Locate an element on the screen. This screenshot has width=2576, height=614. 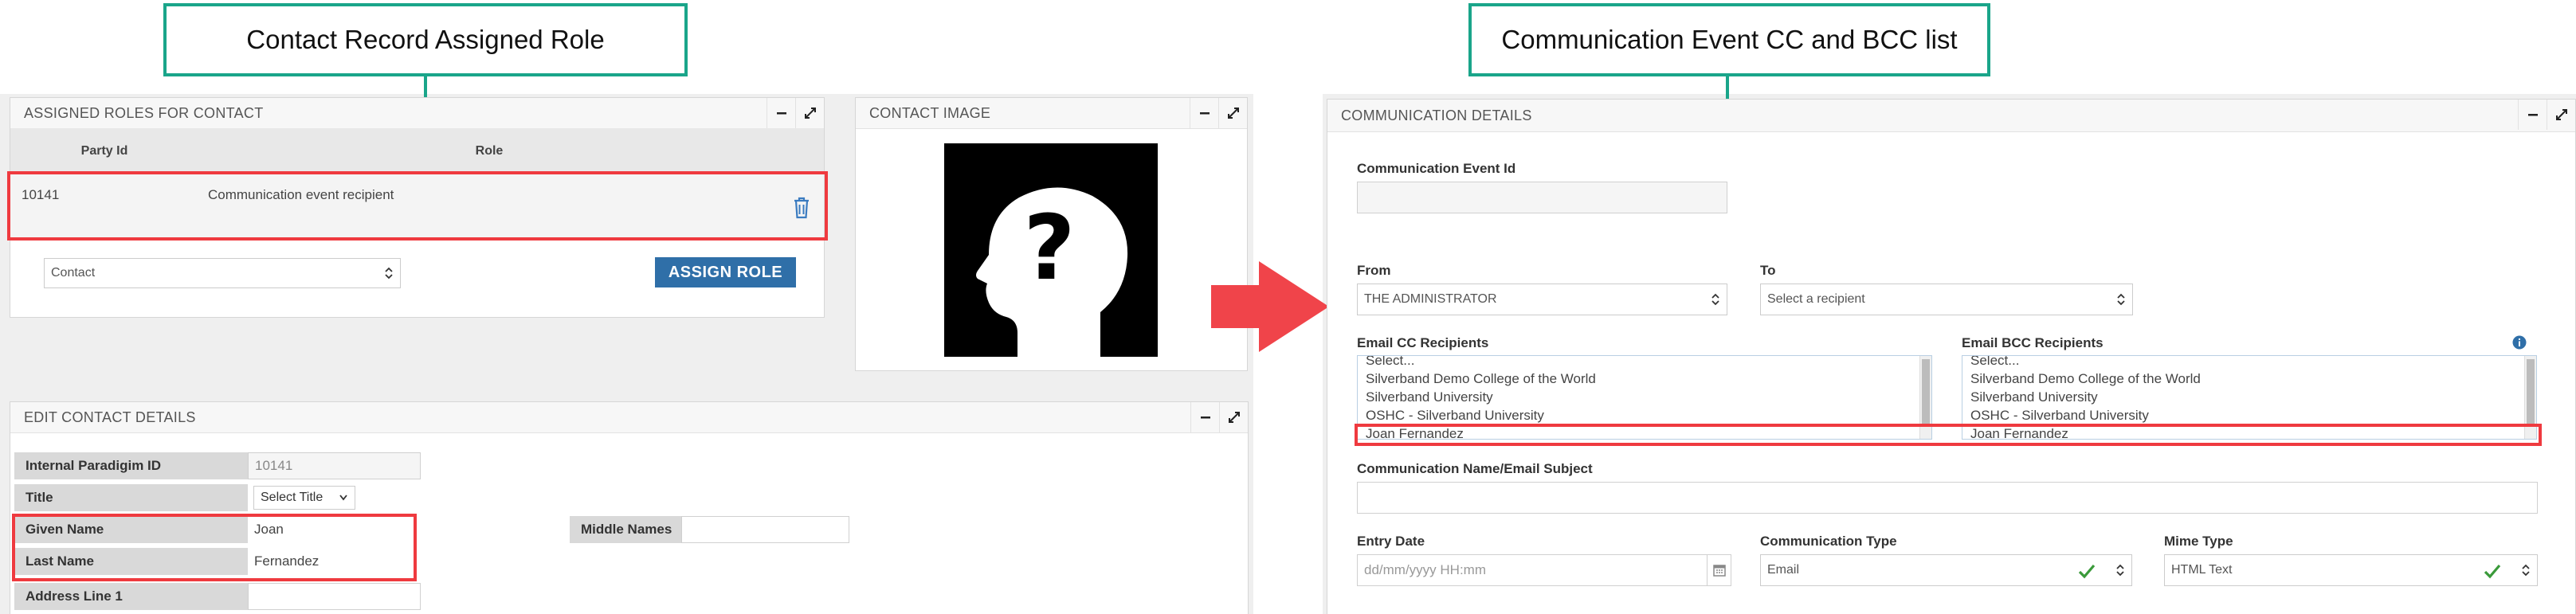
recipient-highlight is located at coordinates (1948, 435).